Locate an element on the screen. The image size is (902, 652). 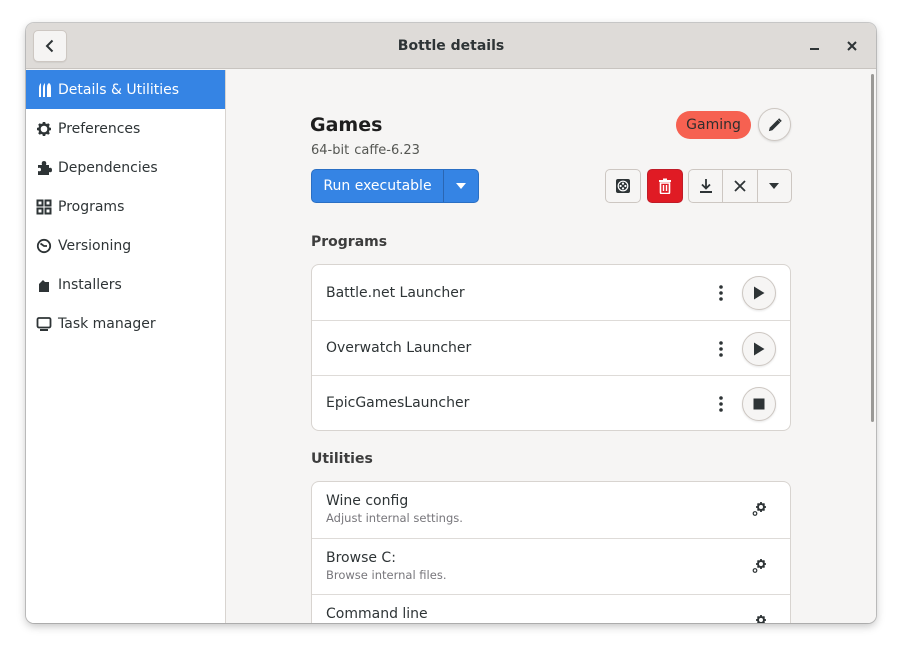
monitor-icon is located at coordinates (44, 324).